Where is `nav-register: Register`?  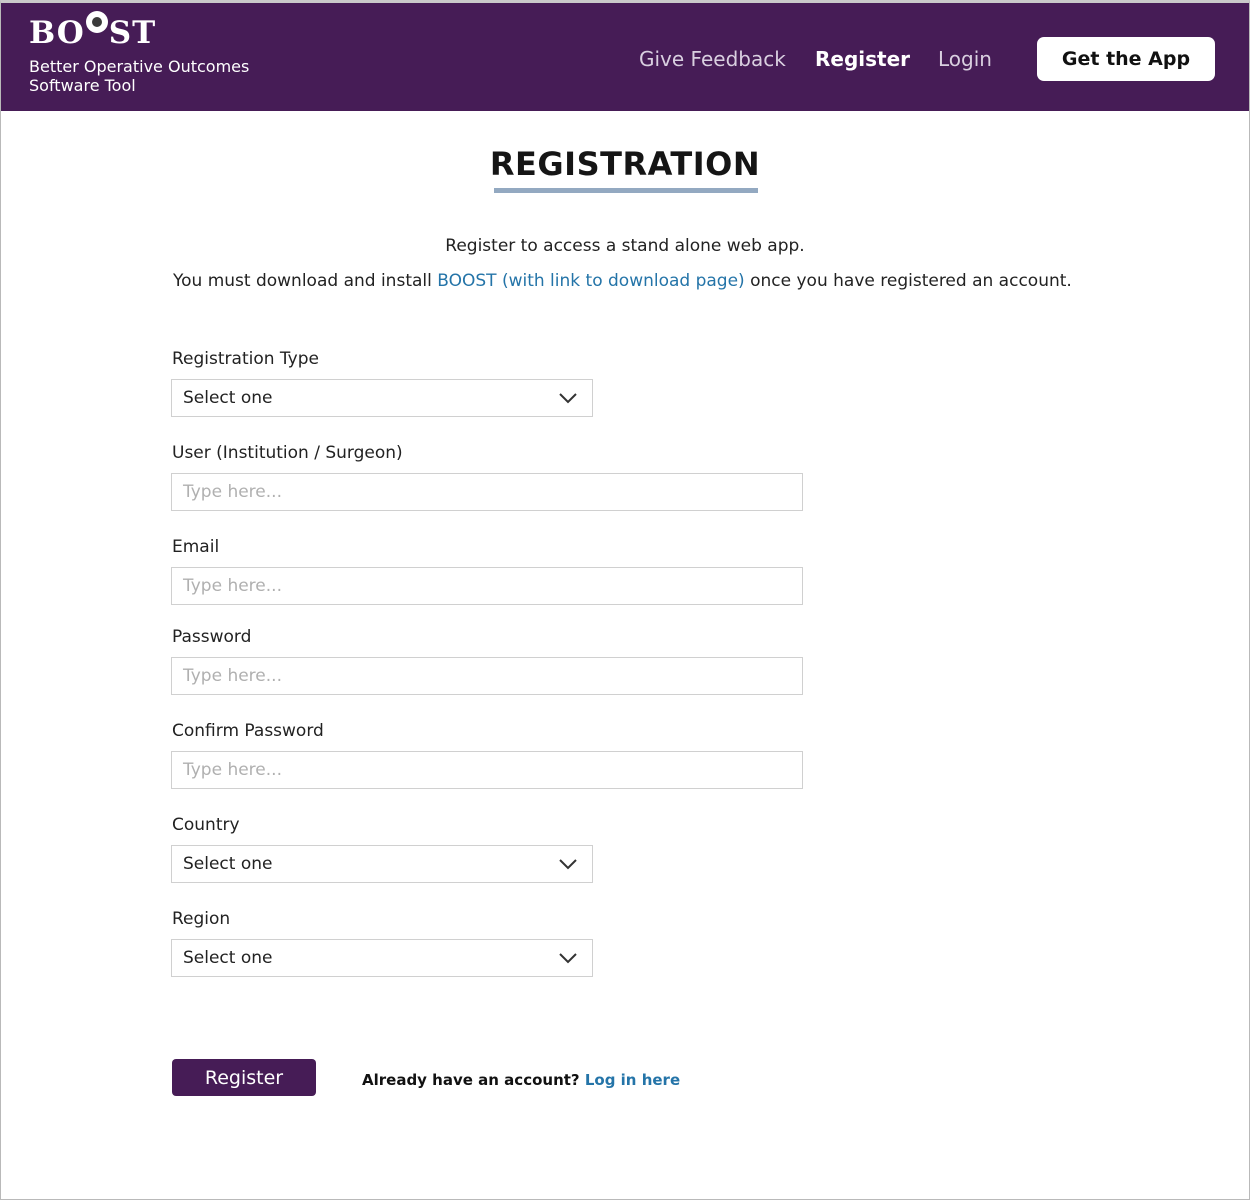
nav-register: Register is located at coordinates (862, 59).